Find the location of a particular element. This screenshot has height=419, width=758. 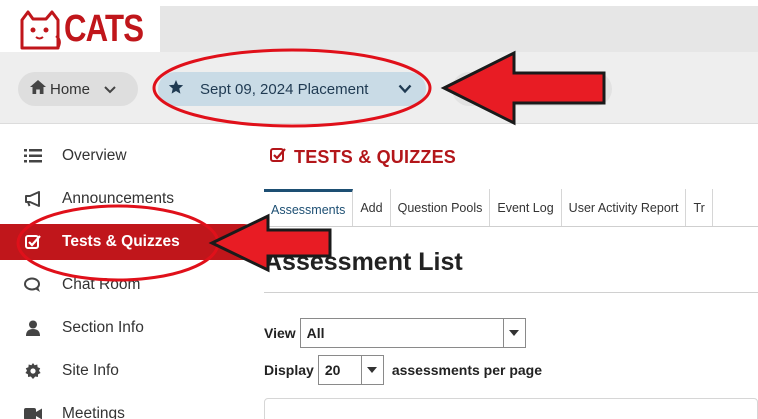

tab-add: Add is located at coordinates (372, 207).